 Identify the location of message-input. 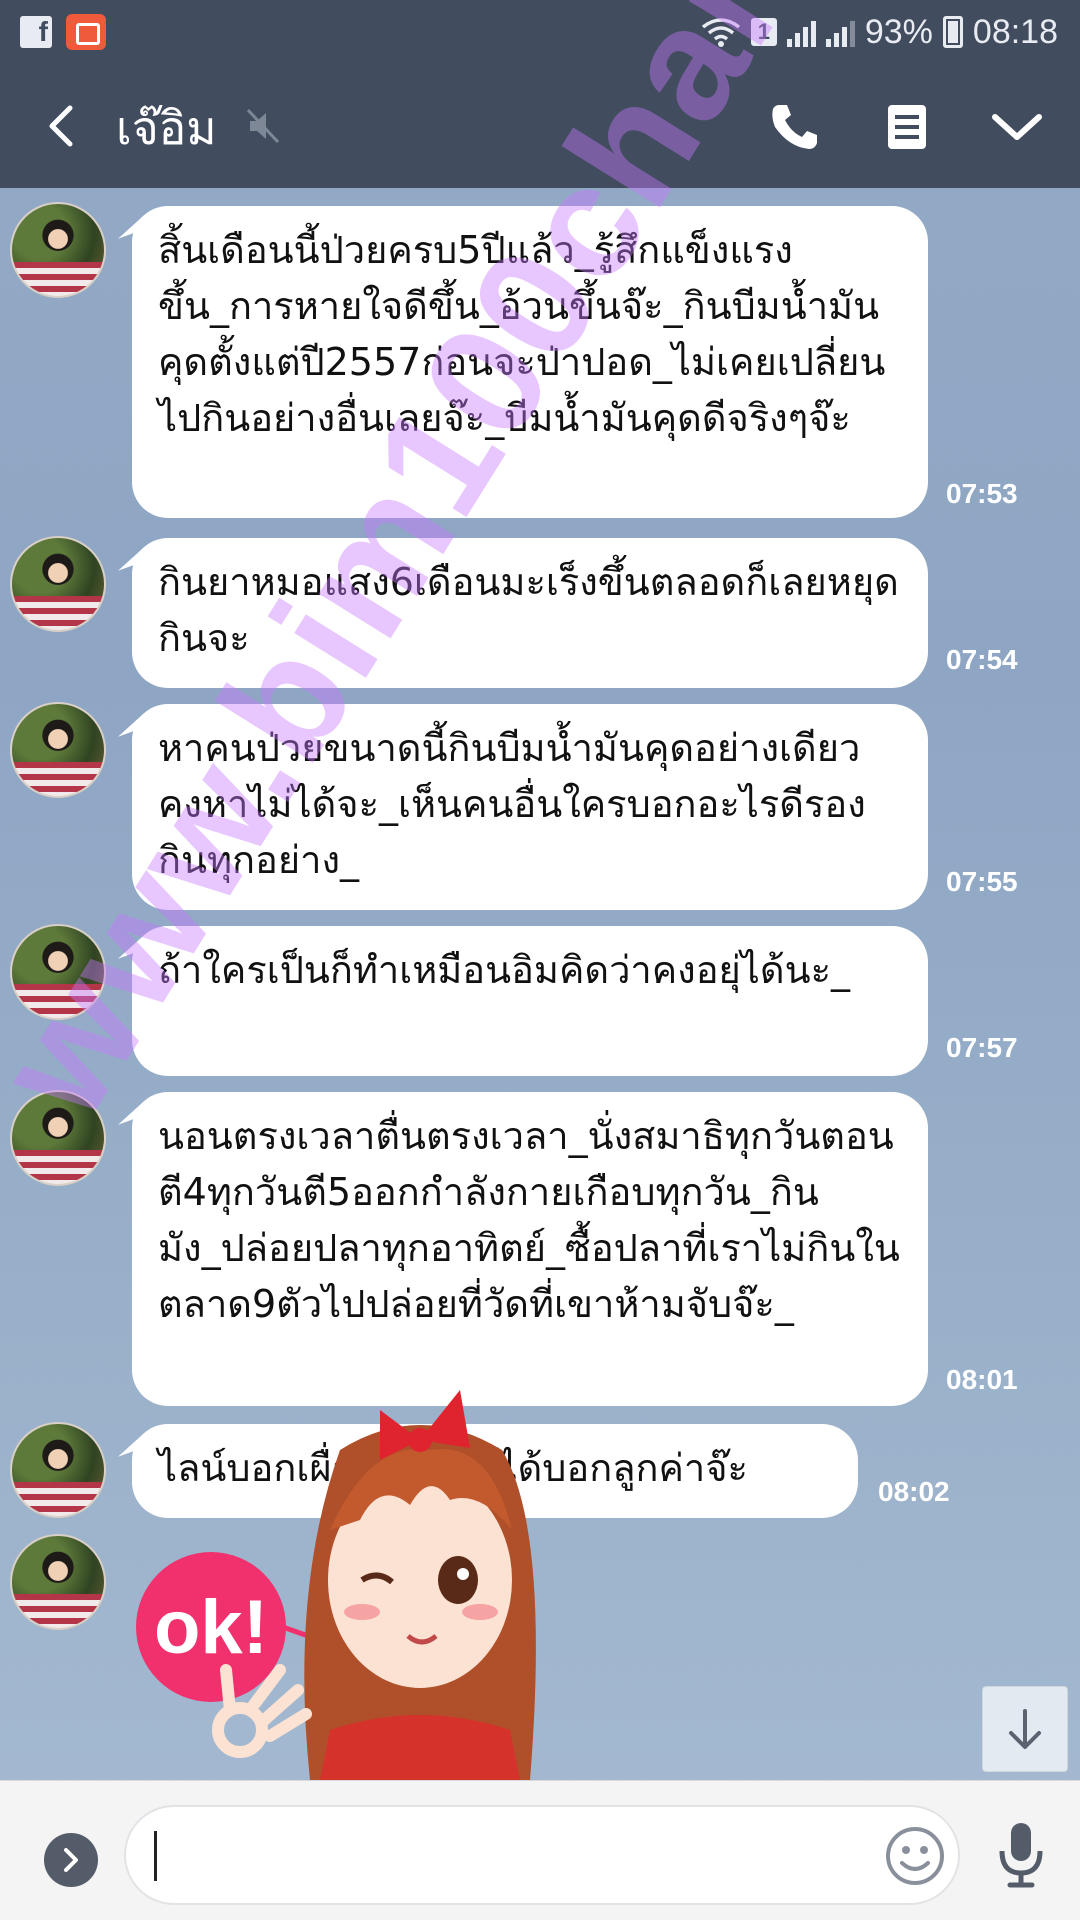
(542, 1855).